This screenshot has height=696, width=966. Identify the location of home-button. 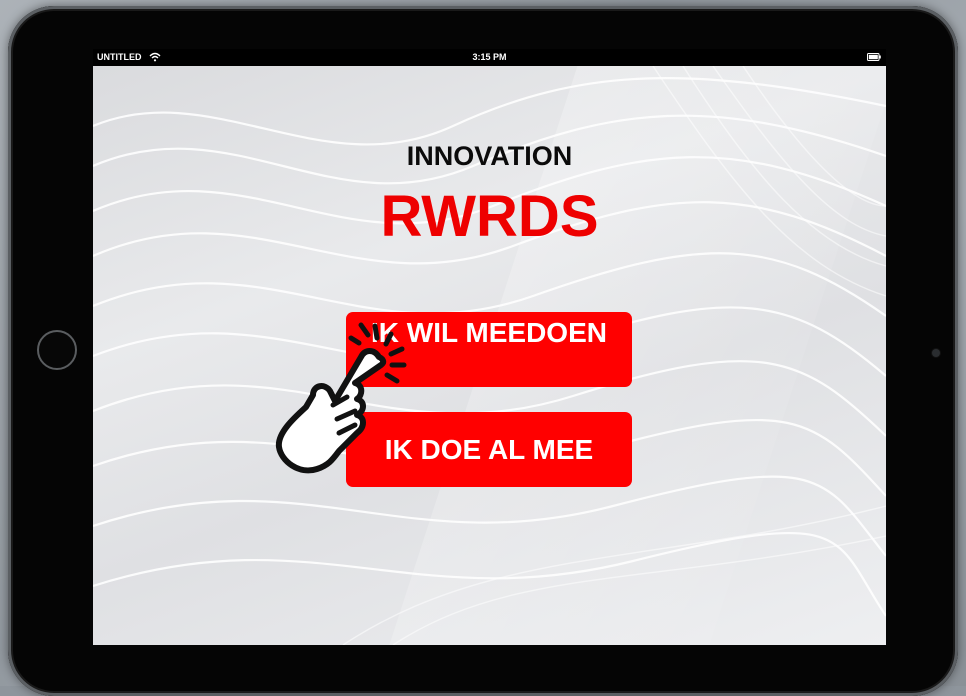
(57, 350).